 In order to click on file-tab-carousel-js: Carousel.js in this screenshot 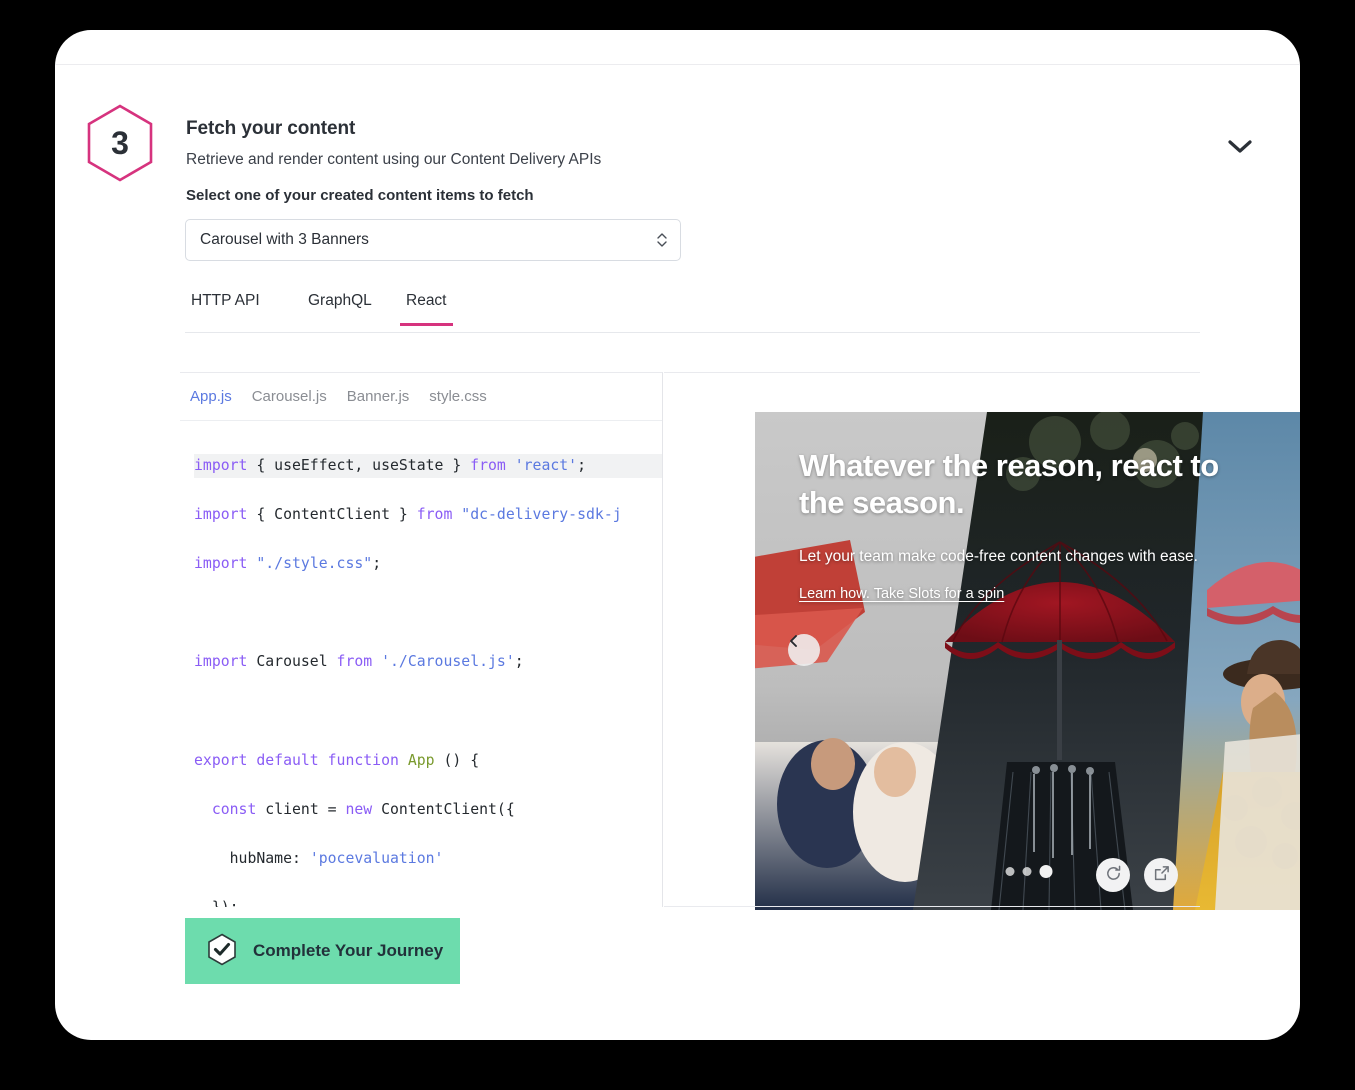, I will do `click(289, 396)`.